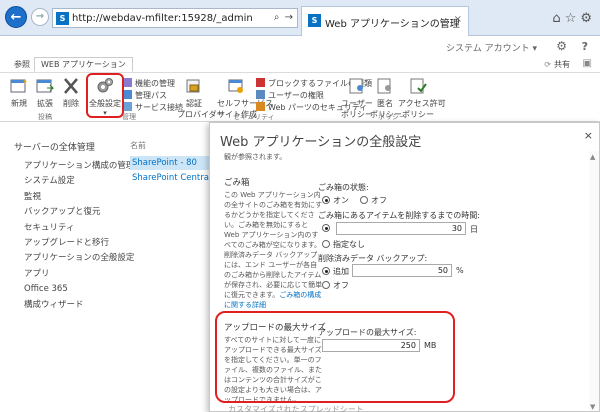 The width and height of the screenshot is (600, 412). I want to click on share-button: ⟳ 共有, so click(557, 64).